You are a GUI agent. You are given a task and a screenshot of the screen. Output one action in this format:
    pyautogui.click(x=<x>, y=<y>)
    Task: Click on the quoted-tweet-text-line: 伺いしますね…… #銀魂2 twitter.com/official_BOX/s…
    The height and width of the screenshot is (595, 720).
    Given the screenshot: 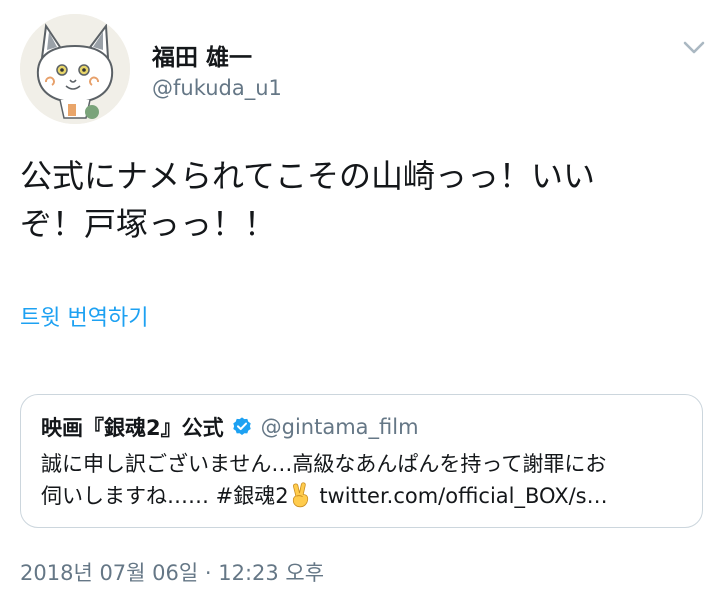 What is the action you would take?
    pyautogui.click(x=361, y=496)
    